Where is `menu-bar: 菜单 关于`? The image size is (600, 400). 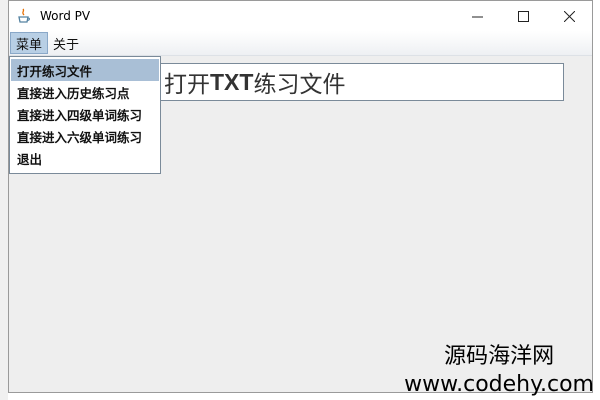
menu-bar: 菜单 关于 is located at coordinates (300, 43).